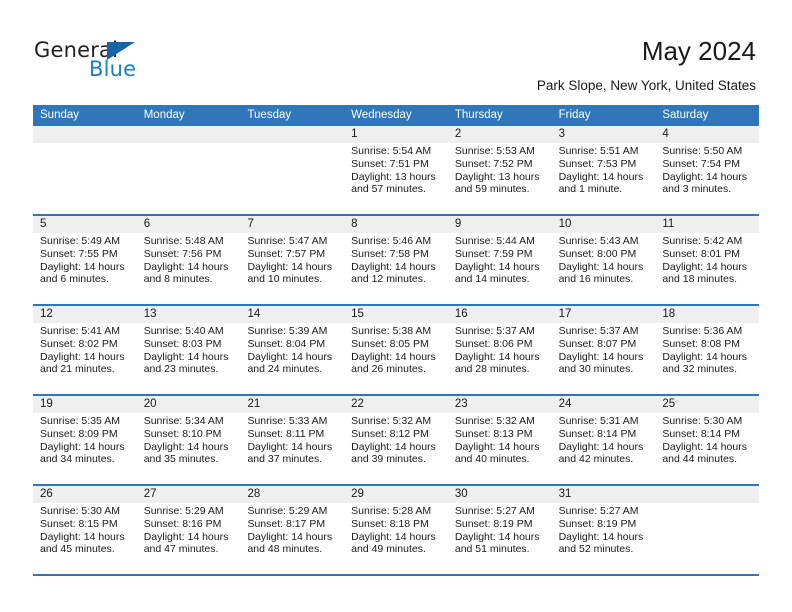  I want to click on day-detail-line: Sunset: 7:56 PM, so click(182, 253).